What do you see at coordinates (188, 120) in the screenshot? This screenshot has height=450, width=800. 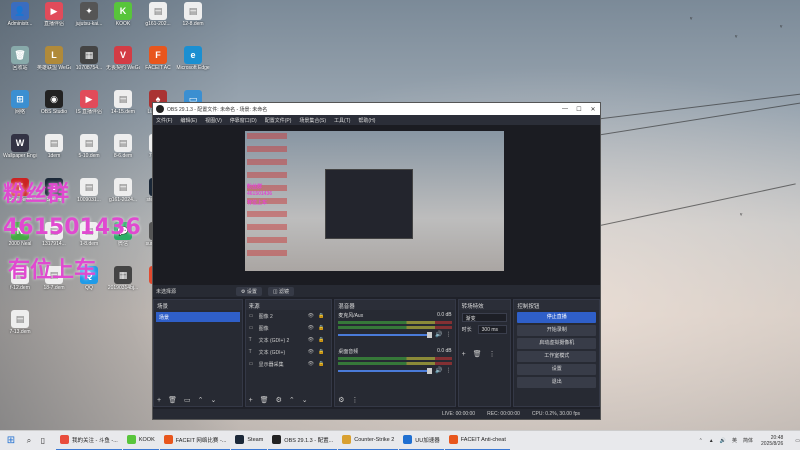 I see `menu-edit: 编辑(E)` at bounding box center [188, 120].